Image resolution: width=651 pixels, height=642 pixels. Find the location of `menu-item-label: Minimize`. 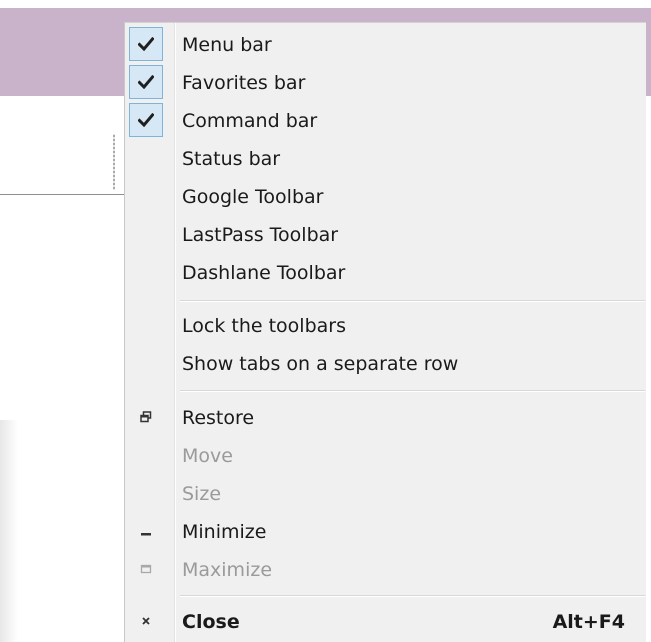

menu-item-label: Minimize is located at coordinates (224, 532).